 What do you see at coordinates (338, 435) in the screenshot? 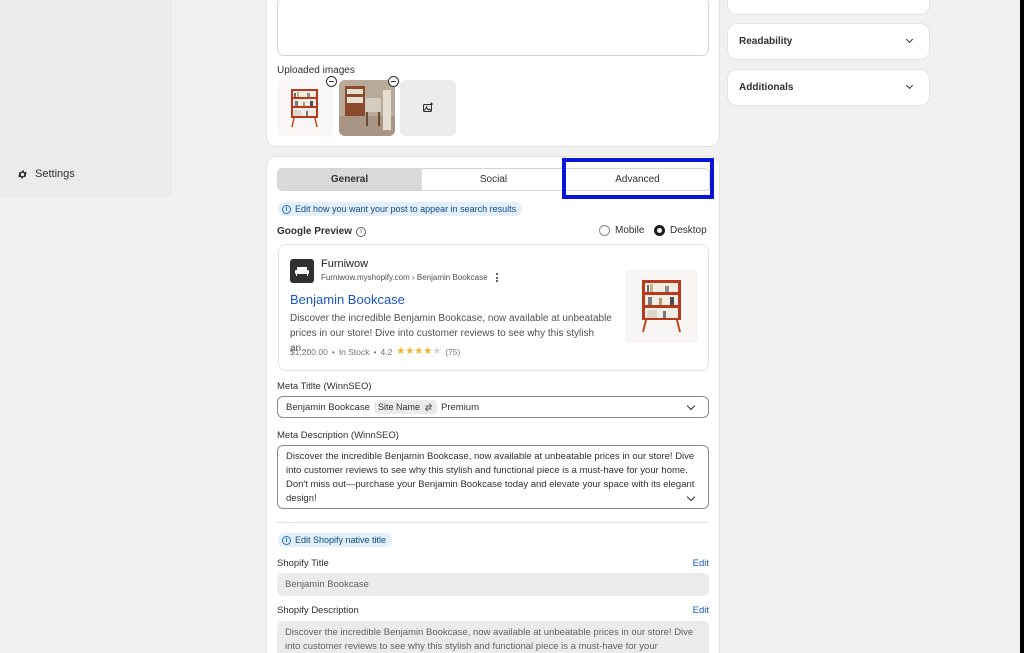
I see `meta-description-label: Meta Description (WinnSEO)` at bounding box center [338, 435].